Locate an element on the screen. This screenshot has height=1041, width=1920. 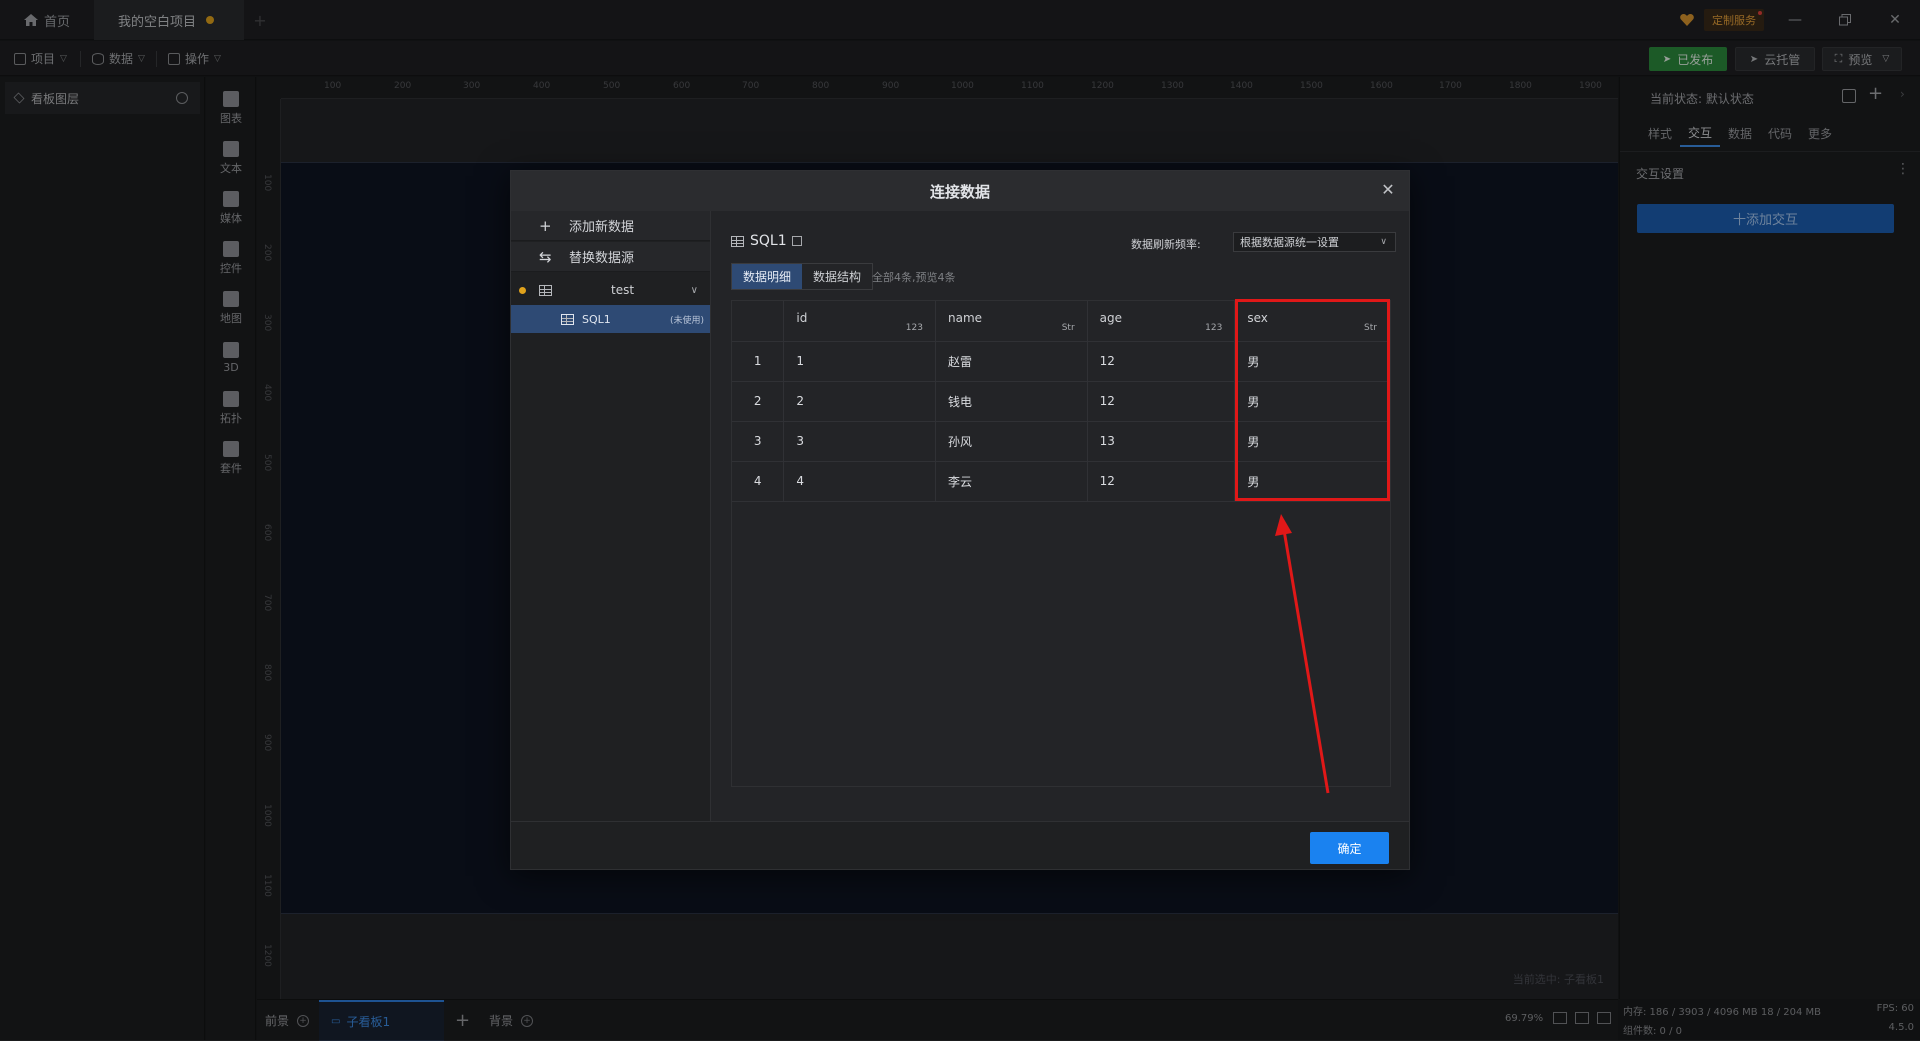
cell-name: 孙风 is located at coordinates (1011, 441).